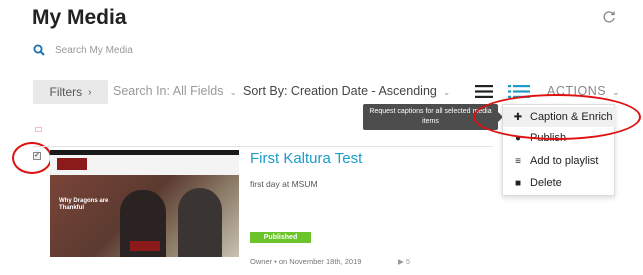 The height and width of the screenshot is (275, 643). I want to click on thumbnail-person, so click(200, 222).